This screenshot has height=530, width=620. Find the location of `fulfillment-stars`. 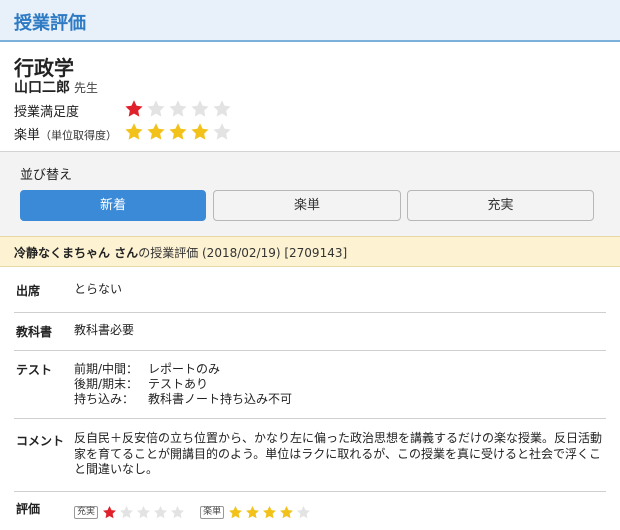

fulfillment-stars is located at coordinates (144, 511).